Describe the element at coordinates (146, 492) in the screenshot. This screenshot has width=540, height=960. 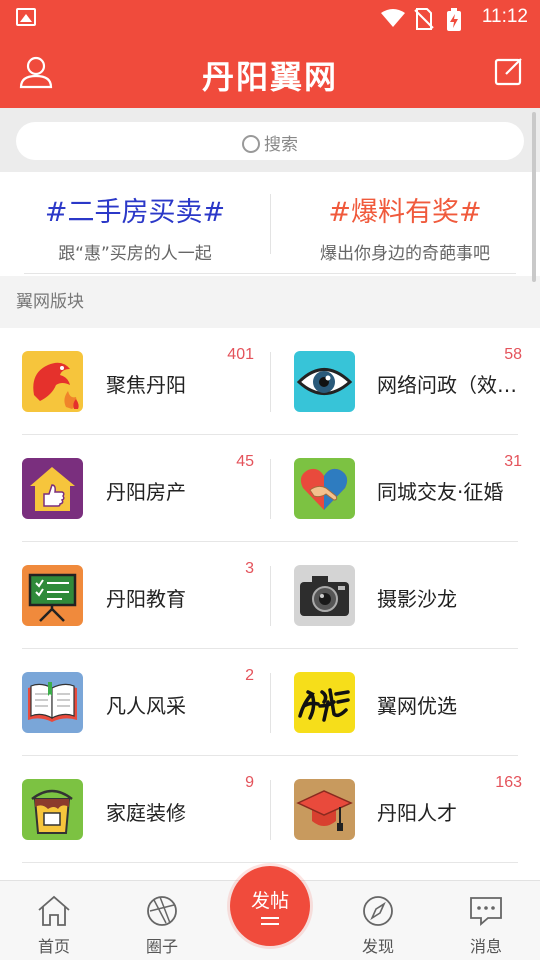
I see `board-name: 丹阳房产` at that location.